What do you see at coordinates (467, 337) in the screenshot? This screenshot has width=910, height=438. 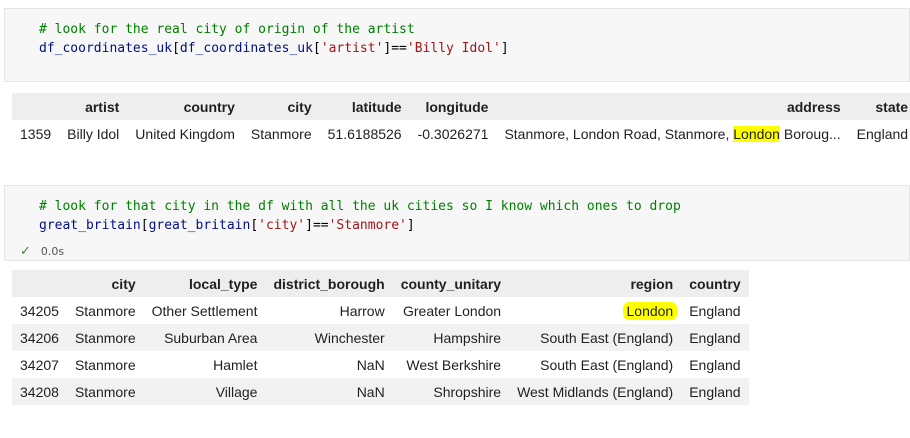 I see `cell-county-unitary: Hampshire` at bounding box center [467, 337].